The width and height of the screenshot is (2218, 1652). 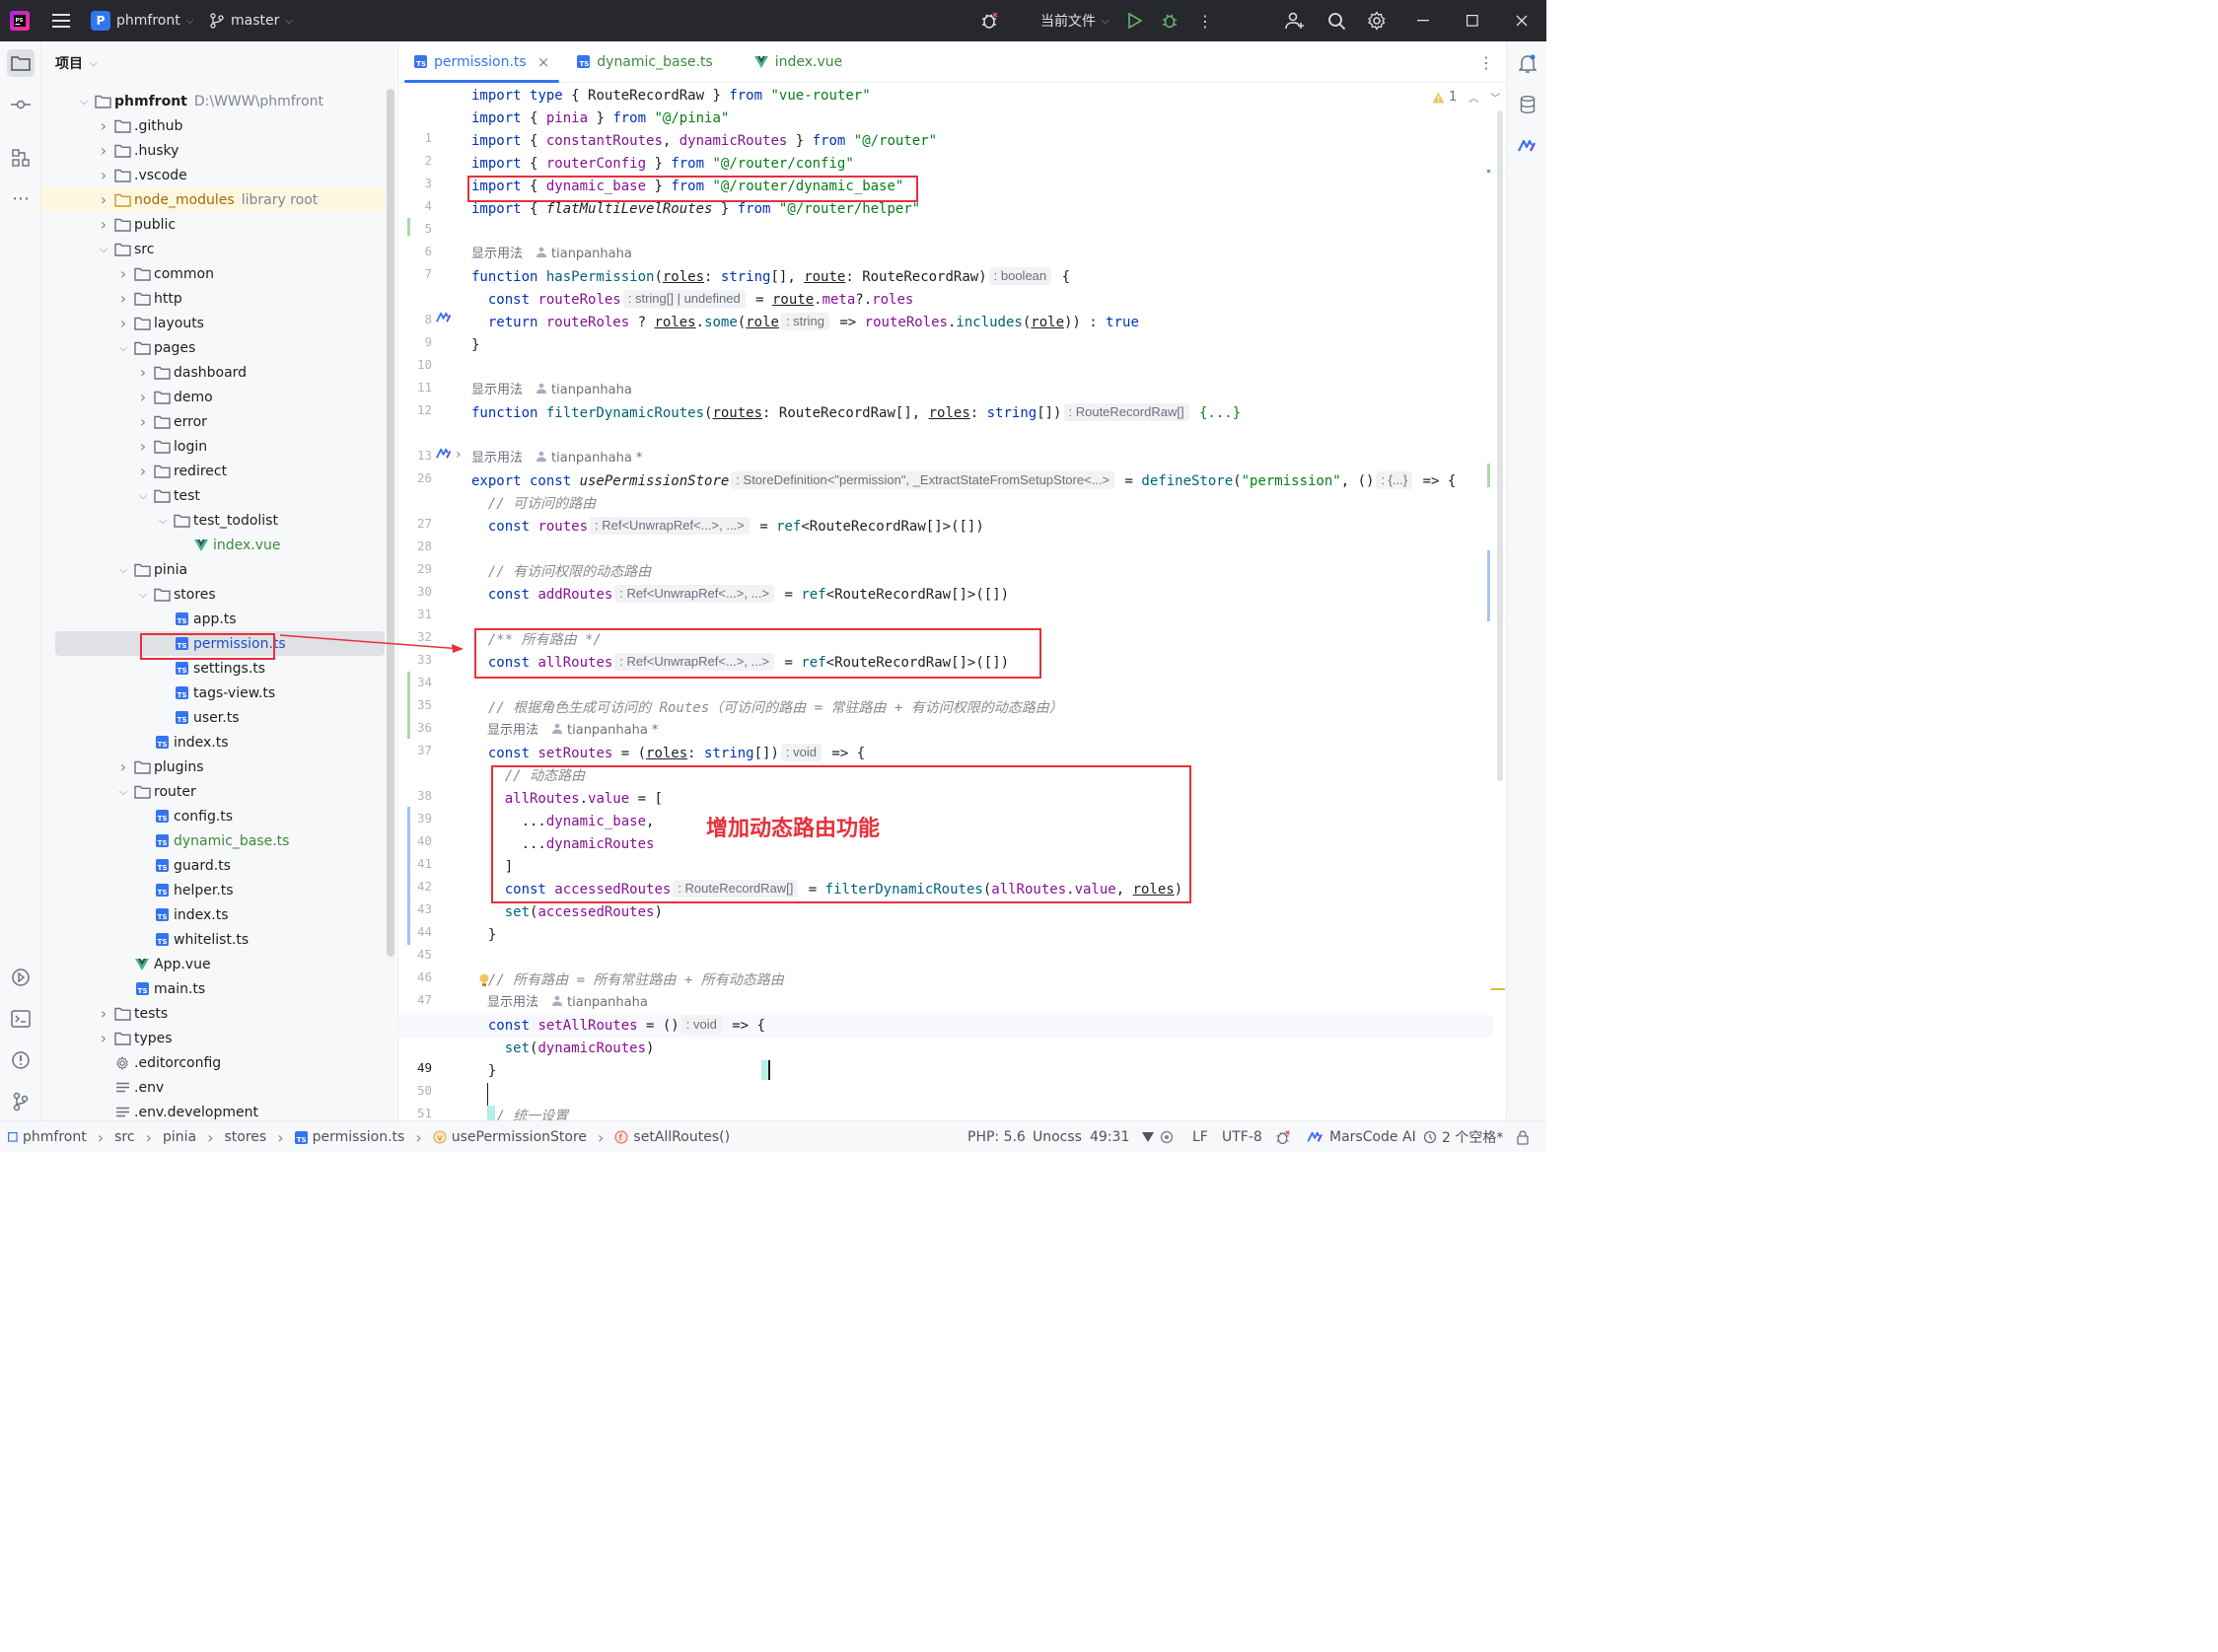 What do you see at coordinates (213, 1110) in the screenshot?
I see `tree-item: .env.development` at bounding box center [213, 1110].